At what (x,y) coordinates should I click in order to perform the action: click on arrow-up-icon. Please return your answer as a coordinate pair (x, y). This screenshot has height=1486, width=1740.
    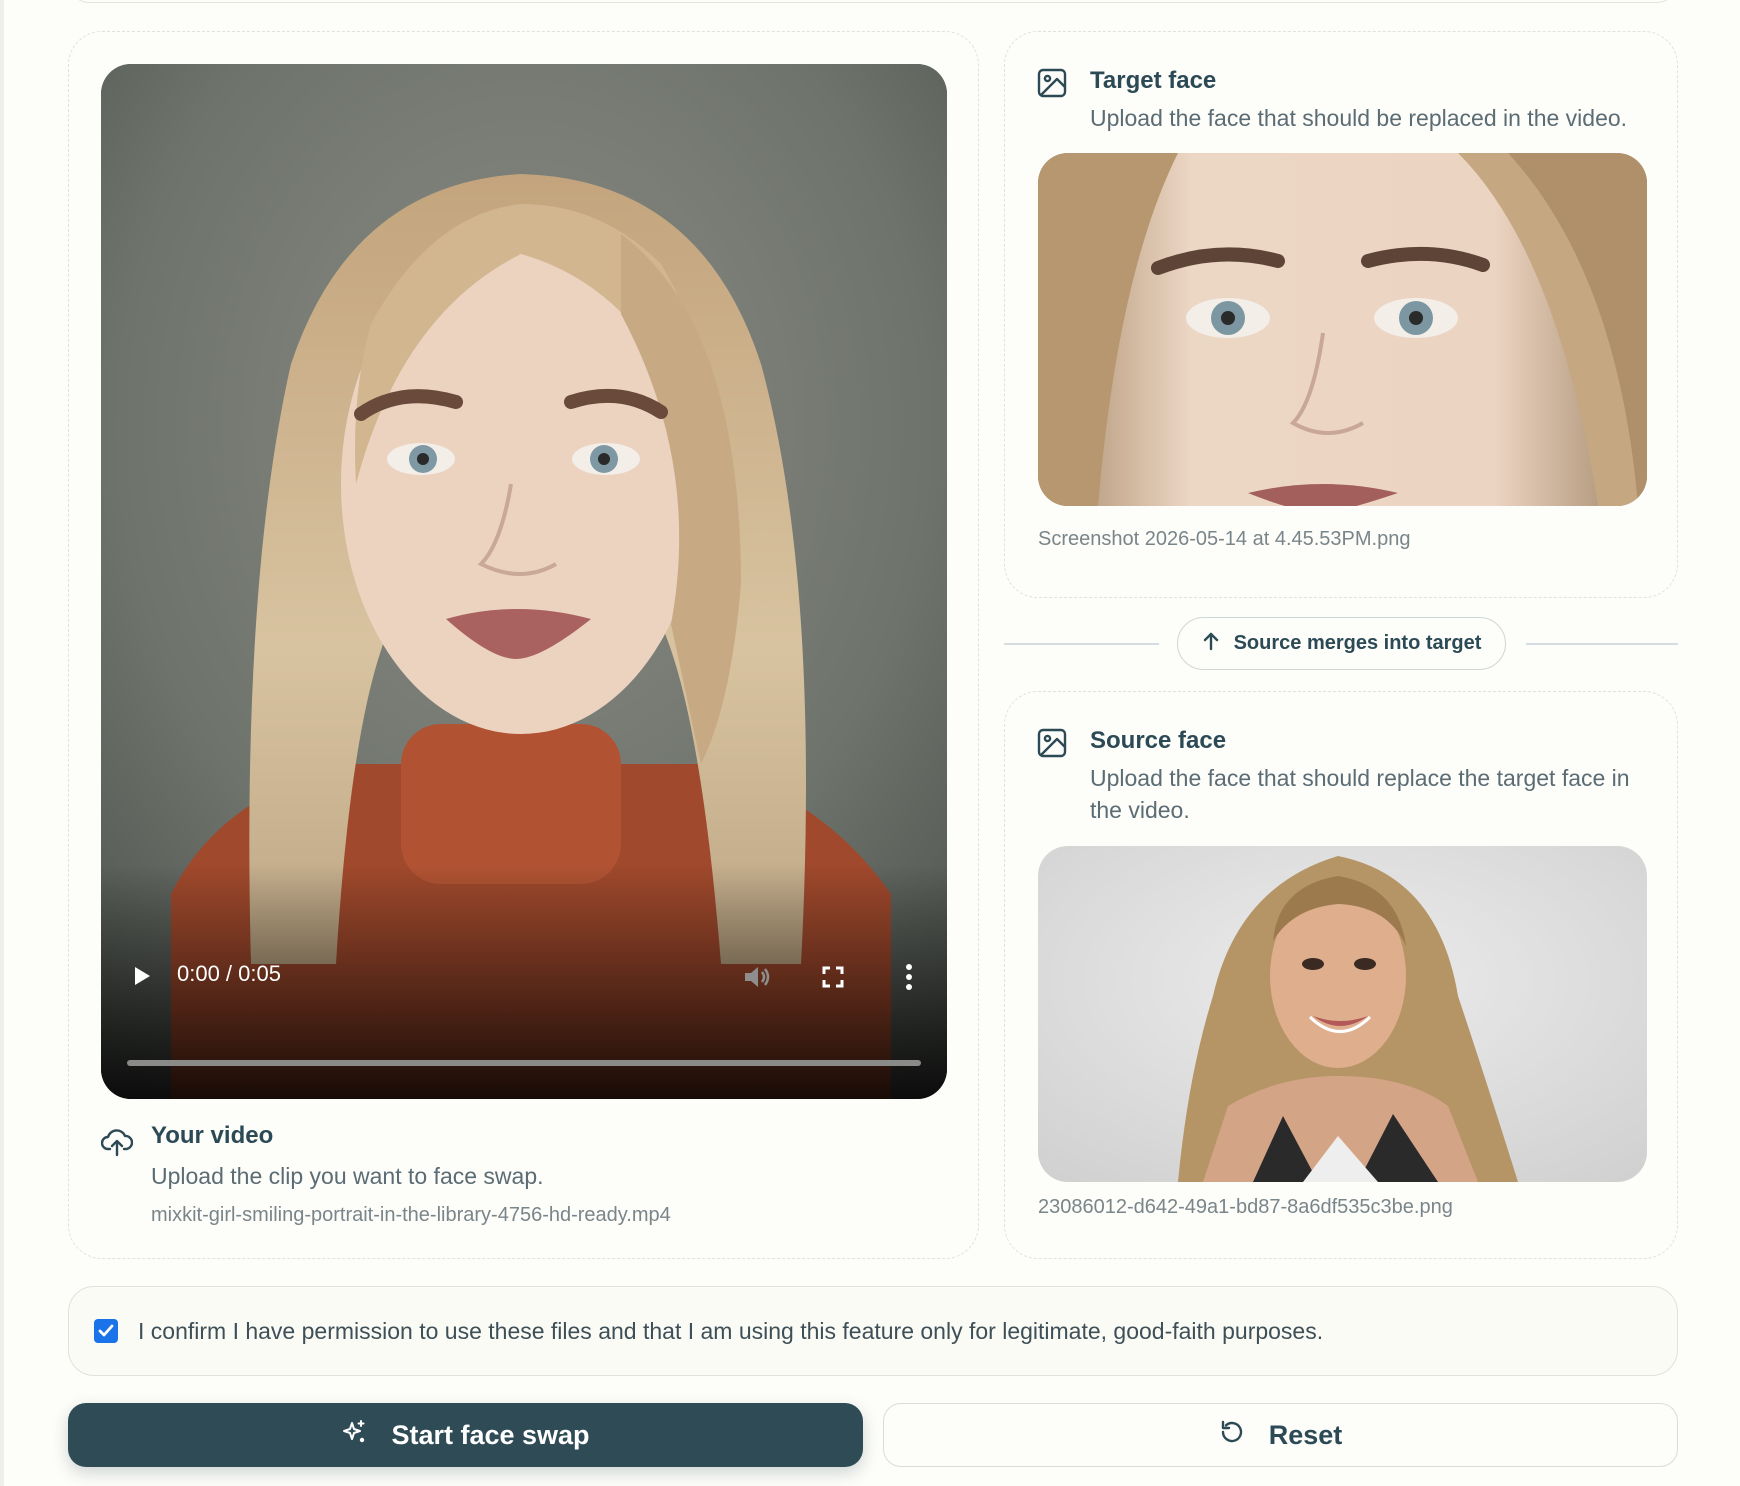
    Looking at the image, I should click on (1211, 644).